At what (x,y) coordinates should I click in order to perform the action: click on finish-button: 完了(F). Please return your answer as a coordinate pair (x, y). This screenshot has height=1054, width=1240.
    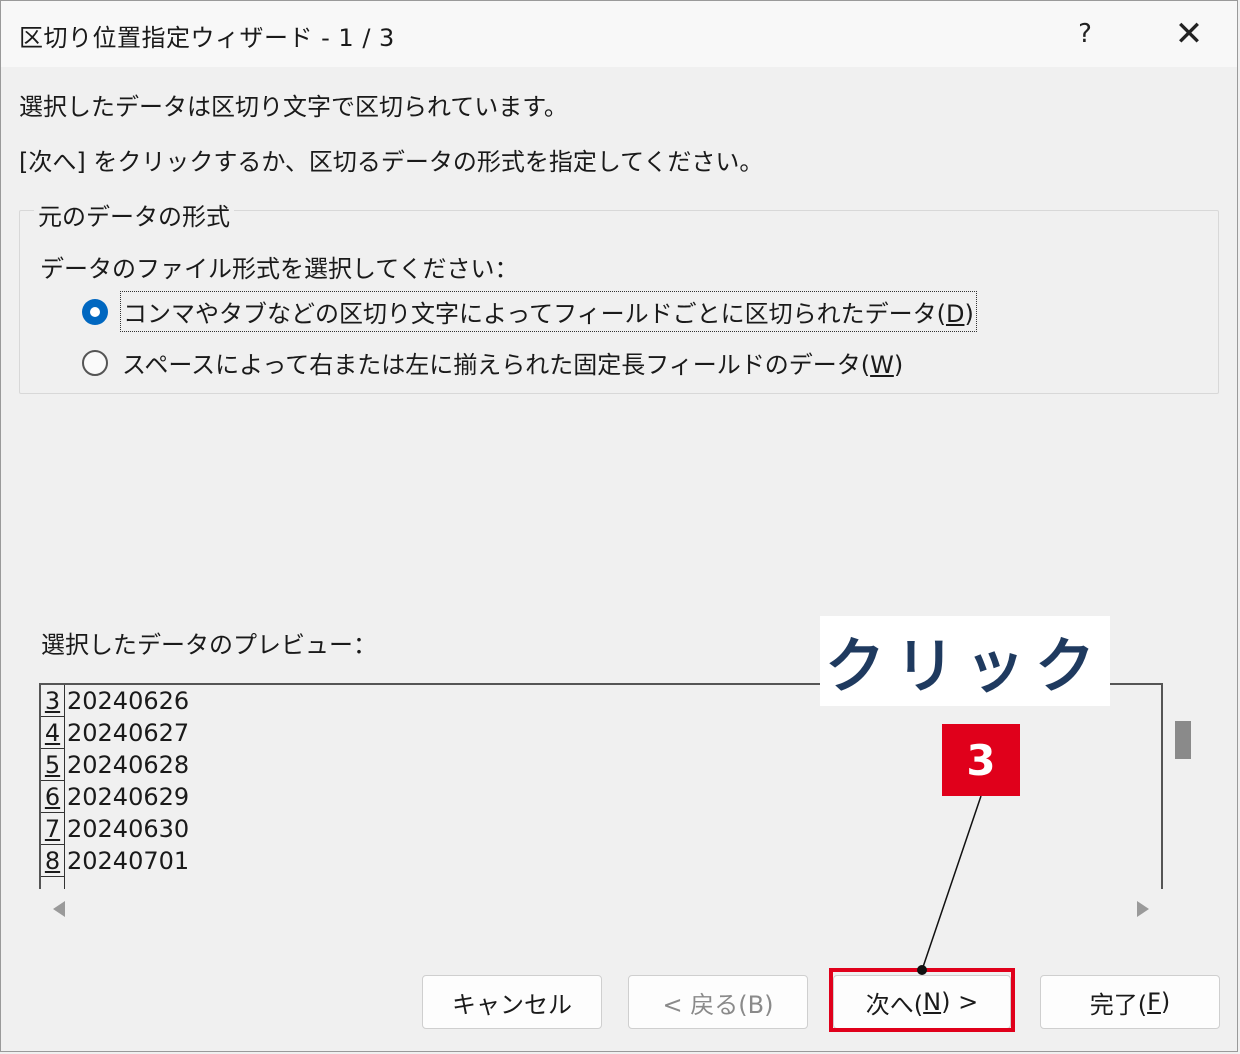
    Looking at the image, I should click on (1130, 1002).